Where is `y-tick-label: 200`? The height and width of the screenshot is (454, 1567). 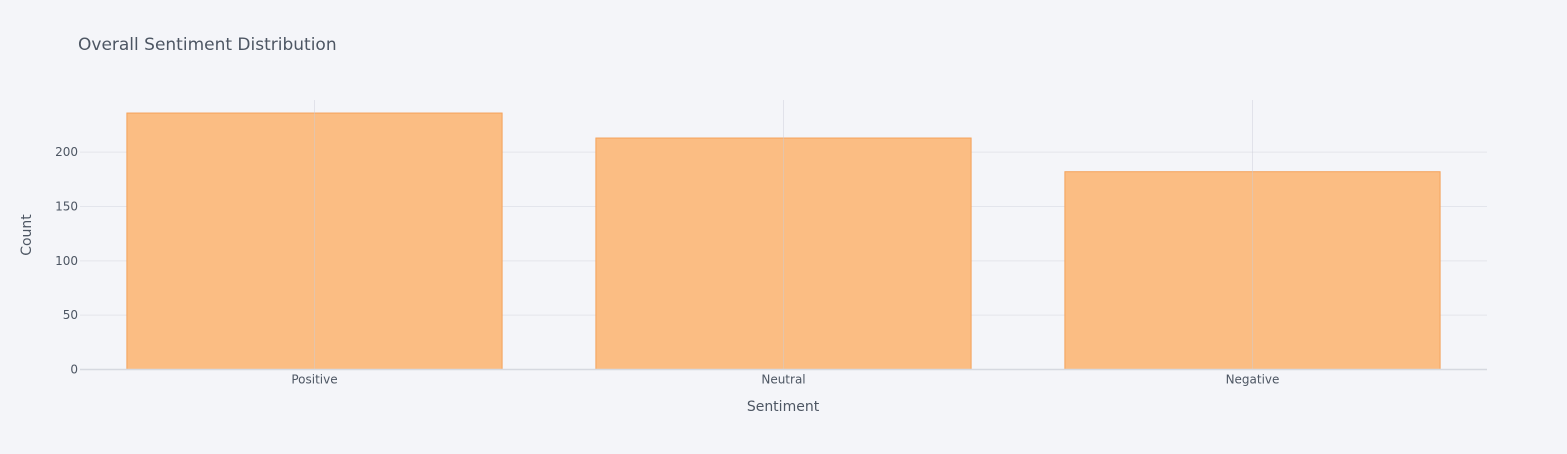 y-tick-label: 200 is located at coordinates (66, 152).